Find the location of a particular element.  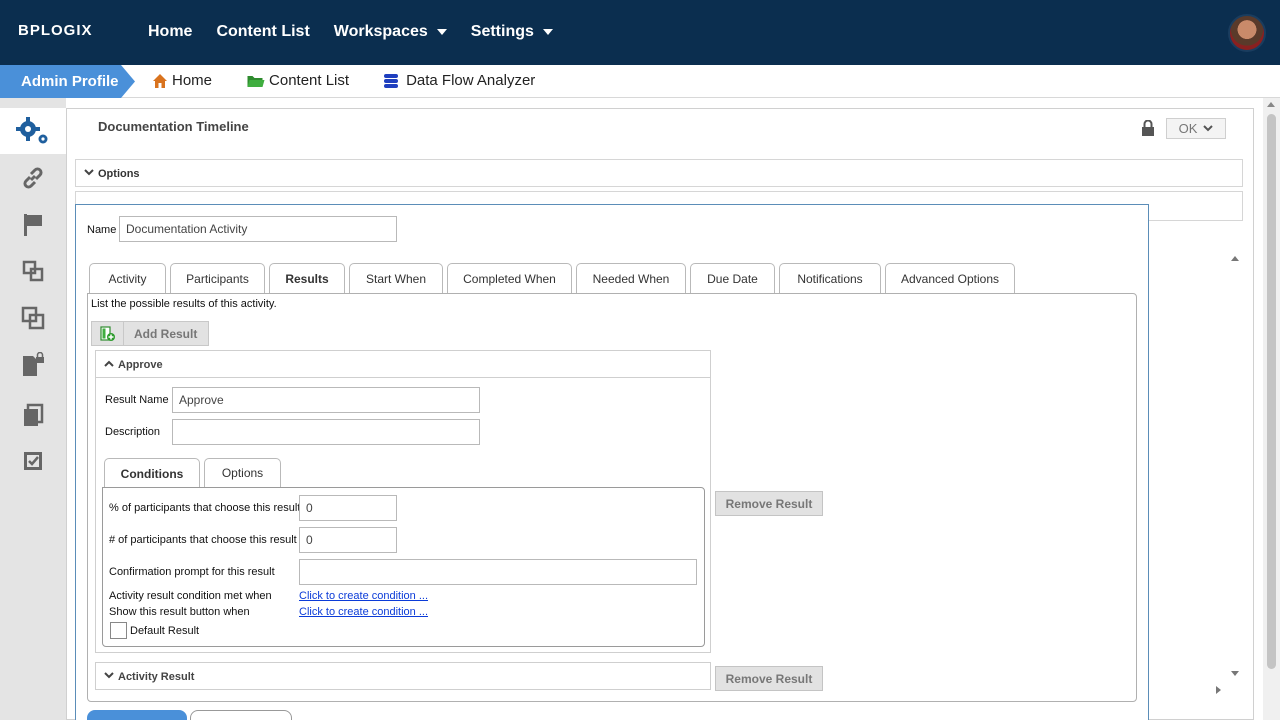

user-avatar is located at coordinates (1247, 33).